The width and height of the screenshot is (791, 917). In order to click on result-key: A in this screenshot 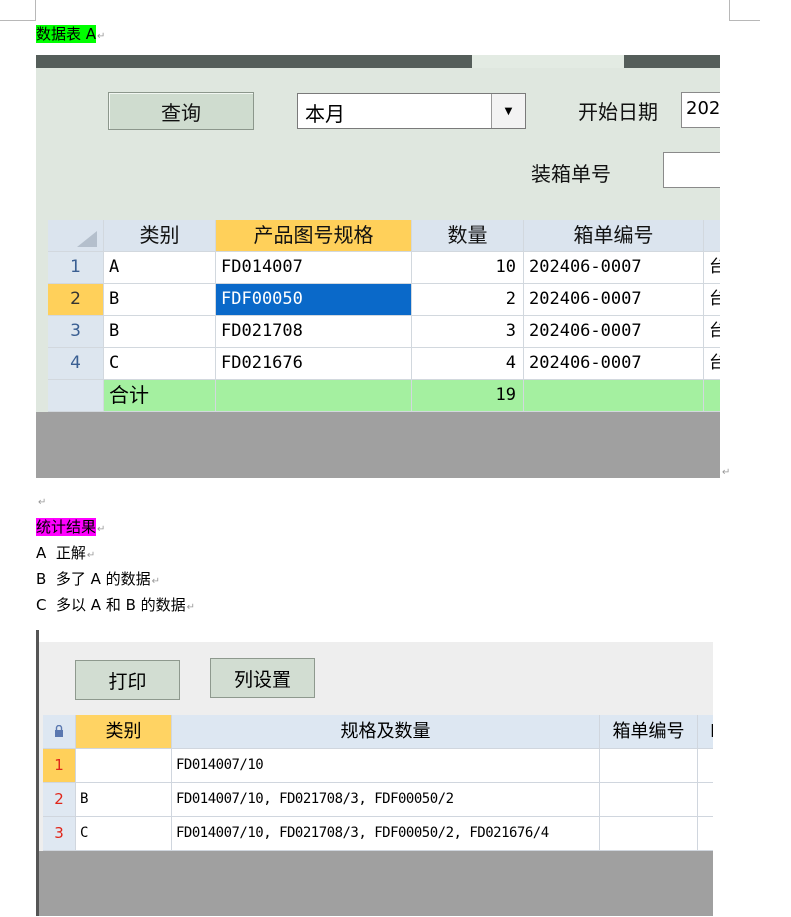, I will do `click(41, 553)`.